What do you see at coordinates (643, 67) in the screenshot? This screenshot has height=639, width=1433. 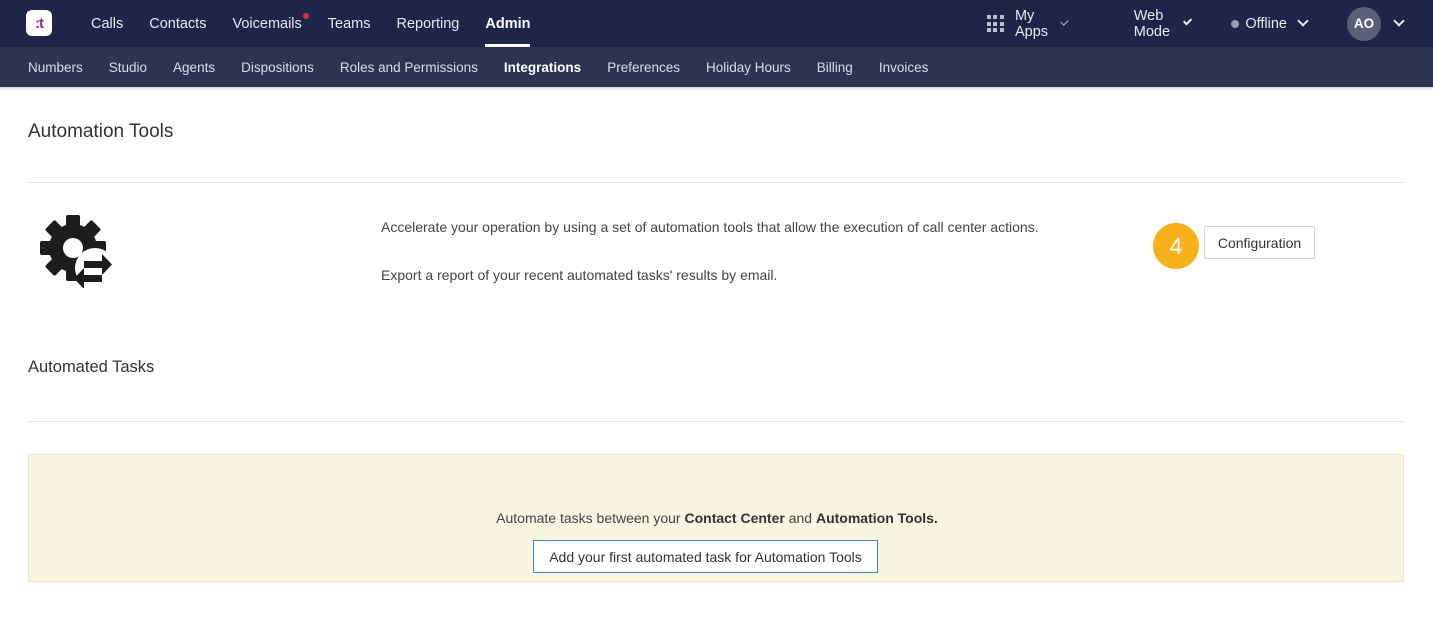 I see `subnav-item-preferences: Preferences` at bounding box center [643, 67].